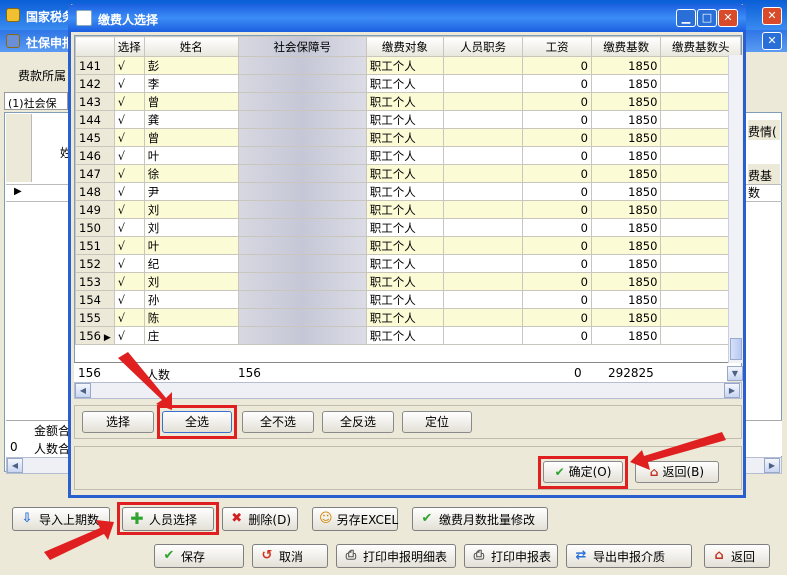 Image resolution: width=787 pixels, height=575 pixels. Describe the element at coordinates (79, 540) in the screenshot. I see `arrow-to-person-select` at that location.